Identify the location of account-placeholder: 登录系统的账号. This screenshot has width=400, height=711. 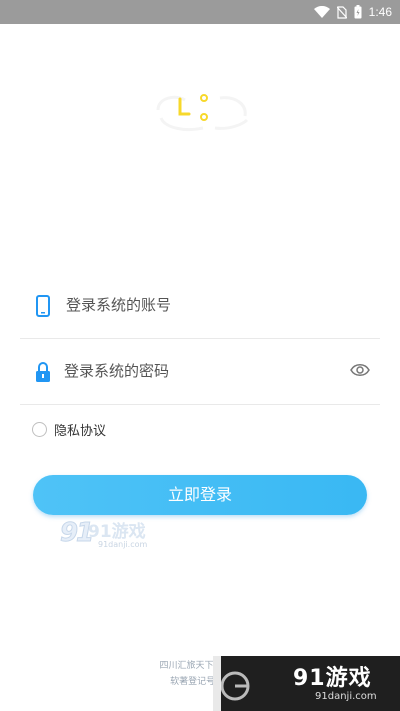
(119, 305).